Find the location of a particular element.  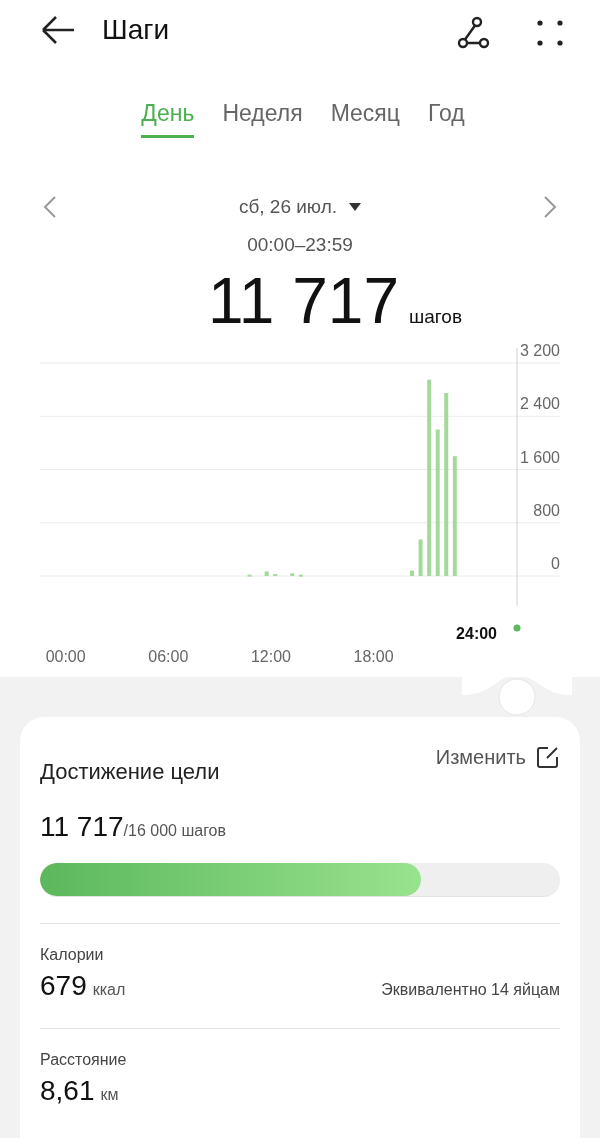

tab: Неделя is located at coordinates (262, 119).